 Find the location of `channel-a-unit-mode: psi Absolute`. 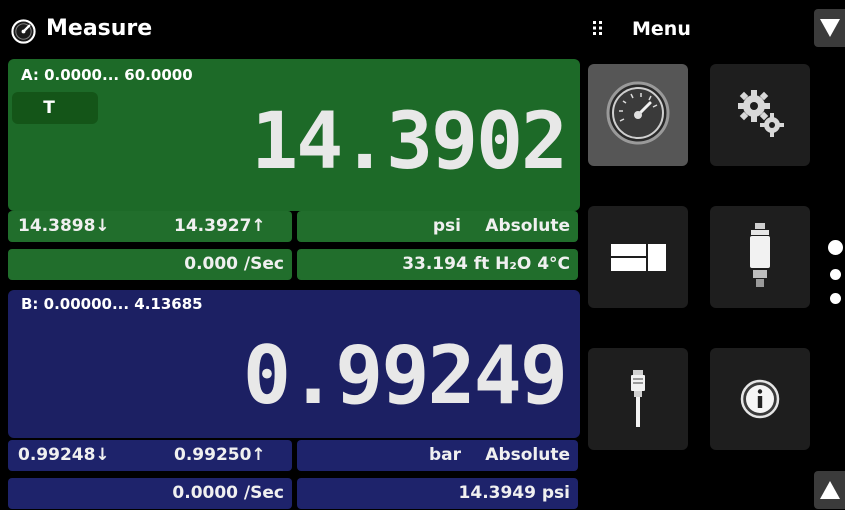

channel-a-unit-mode: psi Absolute is located at coordinates (437, 226).